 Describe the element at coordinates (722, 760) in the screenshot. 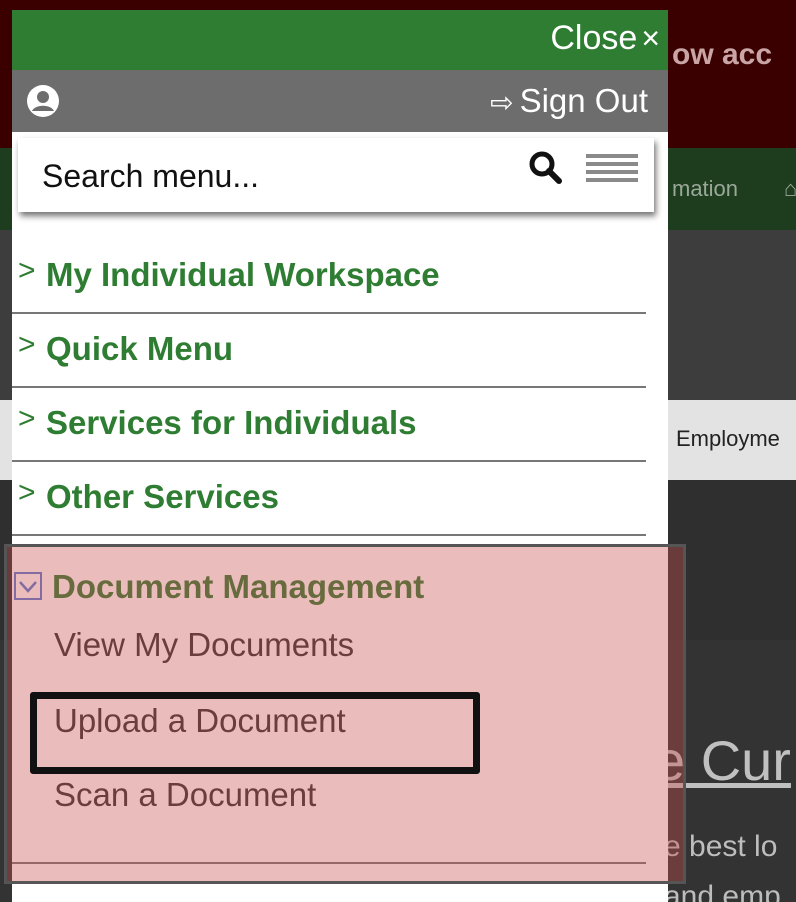

I see `background-heading: e Cur` at that location.